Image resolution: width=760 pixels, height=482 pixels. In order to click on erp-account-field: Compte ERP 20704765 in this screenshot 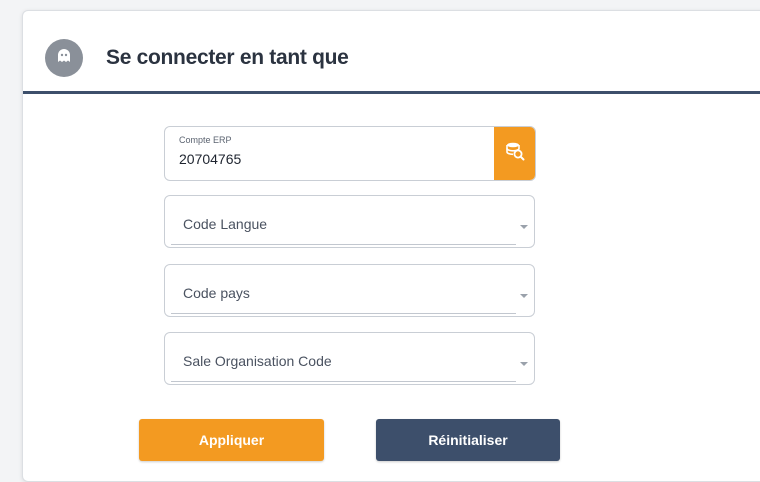, I will do `click(350, 153)`.